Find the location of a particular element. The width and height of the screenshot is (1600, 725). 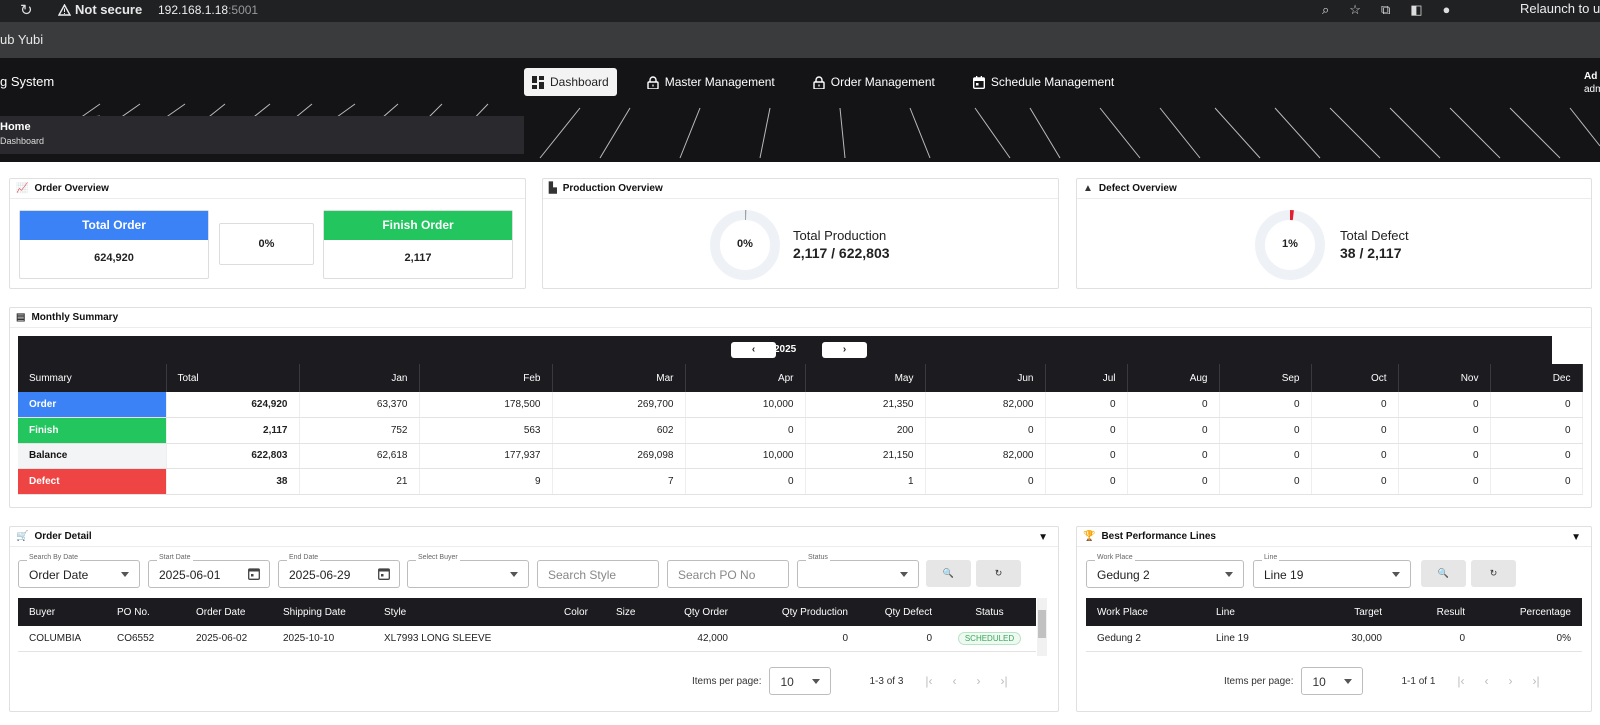

table-row: Gedung 2 Line 19 30,000 0 0% is located at coordinates (1334, 639).